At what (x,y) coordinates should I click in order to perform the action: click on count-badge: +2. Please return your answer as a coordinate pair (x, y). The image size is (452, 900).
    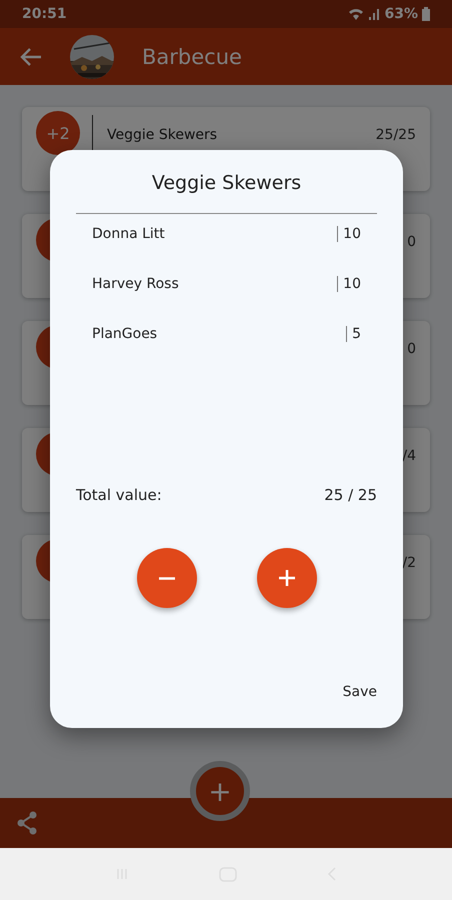
    Looking at the image, I should click on (58, 133).